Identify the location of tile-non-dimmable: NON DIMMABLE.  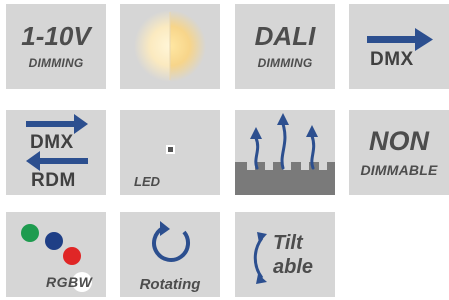
(399, 152).